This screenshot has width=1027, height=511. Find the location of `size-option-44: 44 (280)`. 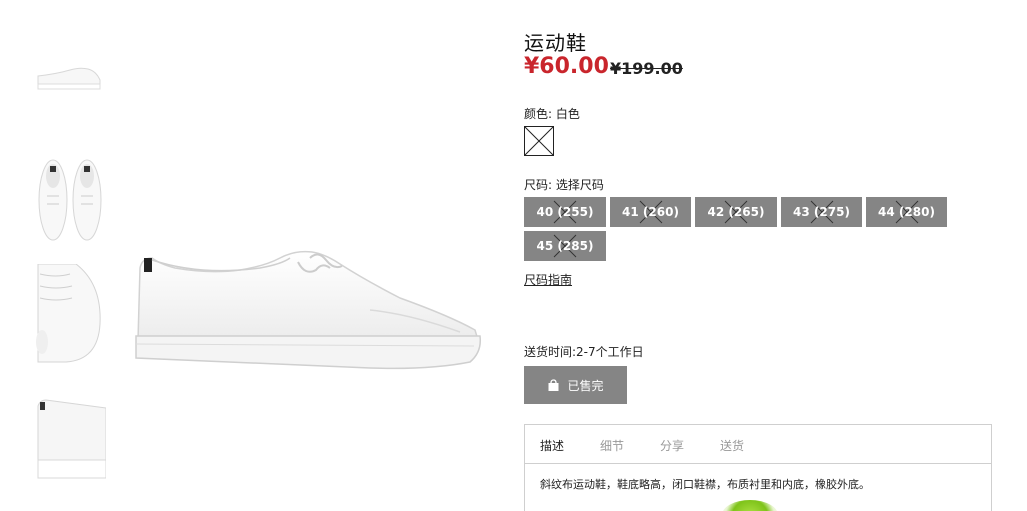

size-option-44: 44 (280) is located at coordinates (906, 212).